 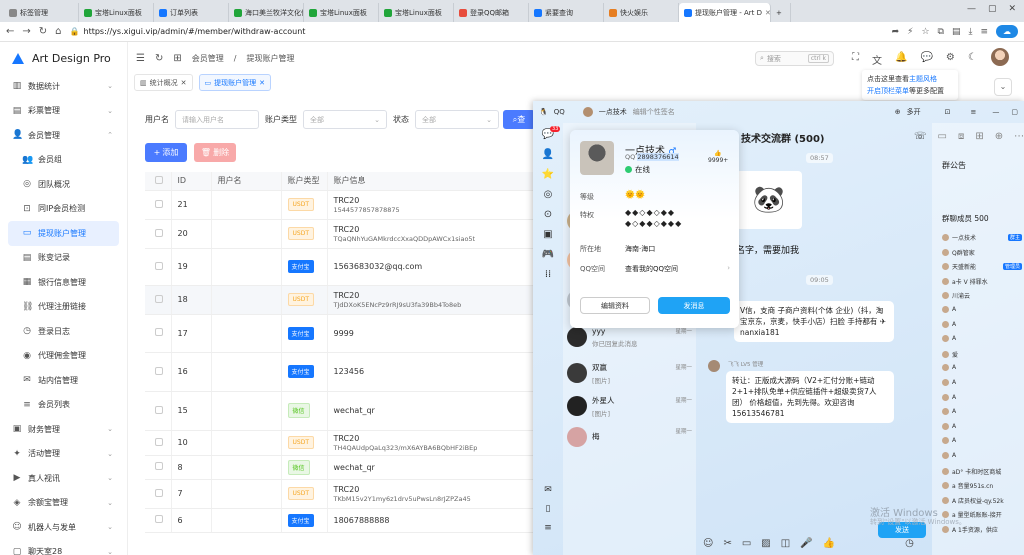 I want to click on sidebar-item: ▣ 财务管理 ⌄, so click(x=63, y=429).